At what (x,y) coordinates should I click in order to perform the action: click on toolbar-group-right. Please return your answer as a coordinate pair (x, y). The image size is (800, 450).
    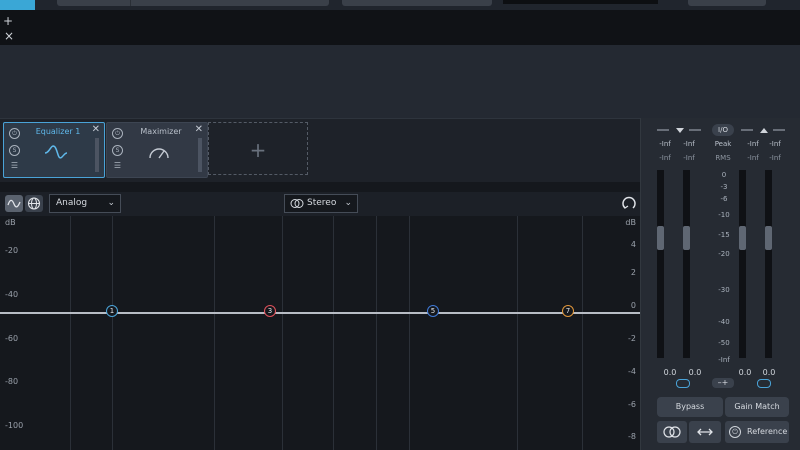
    Looking at the image, I should click on (727, 3).